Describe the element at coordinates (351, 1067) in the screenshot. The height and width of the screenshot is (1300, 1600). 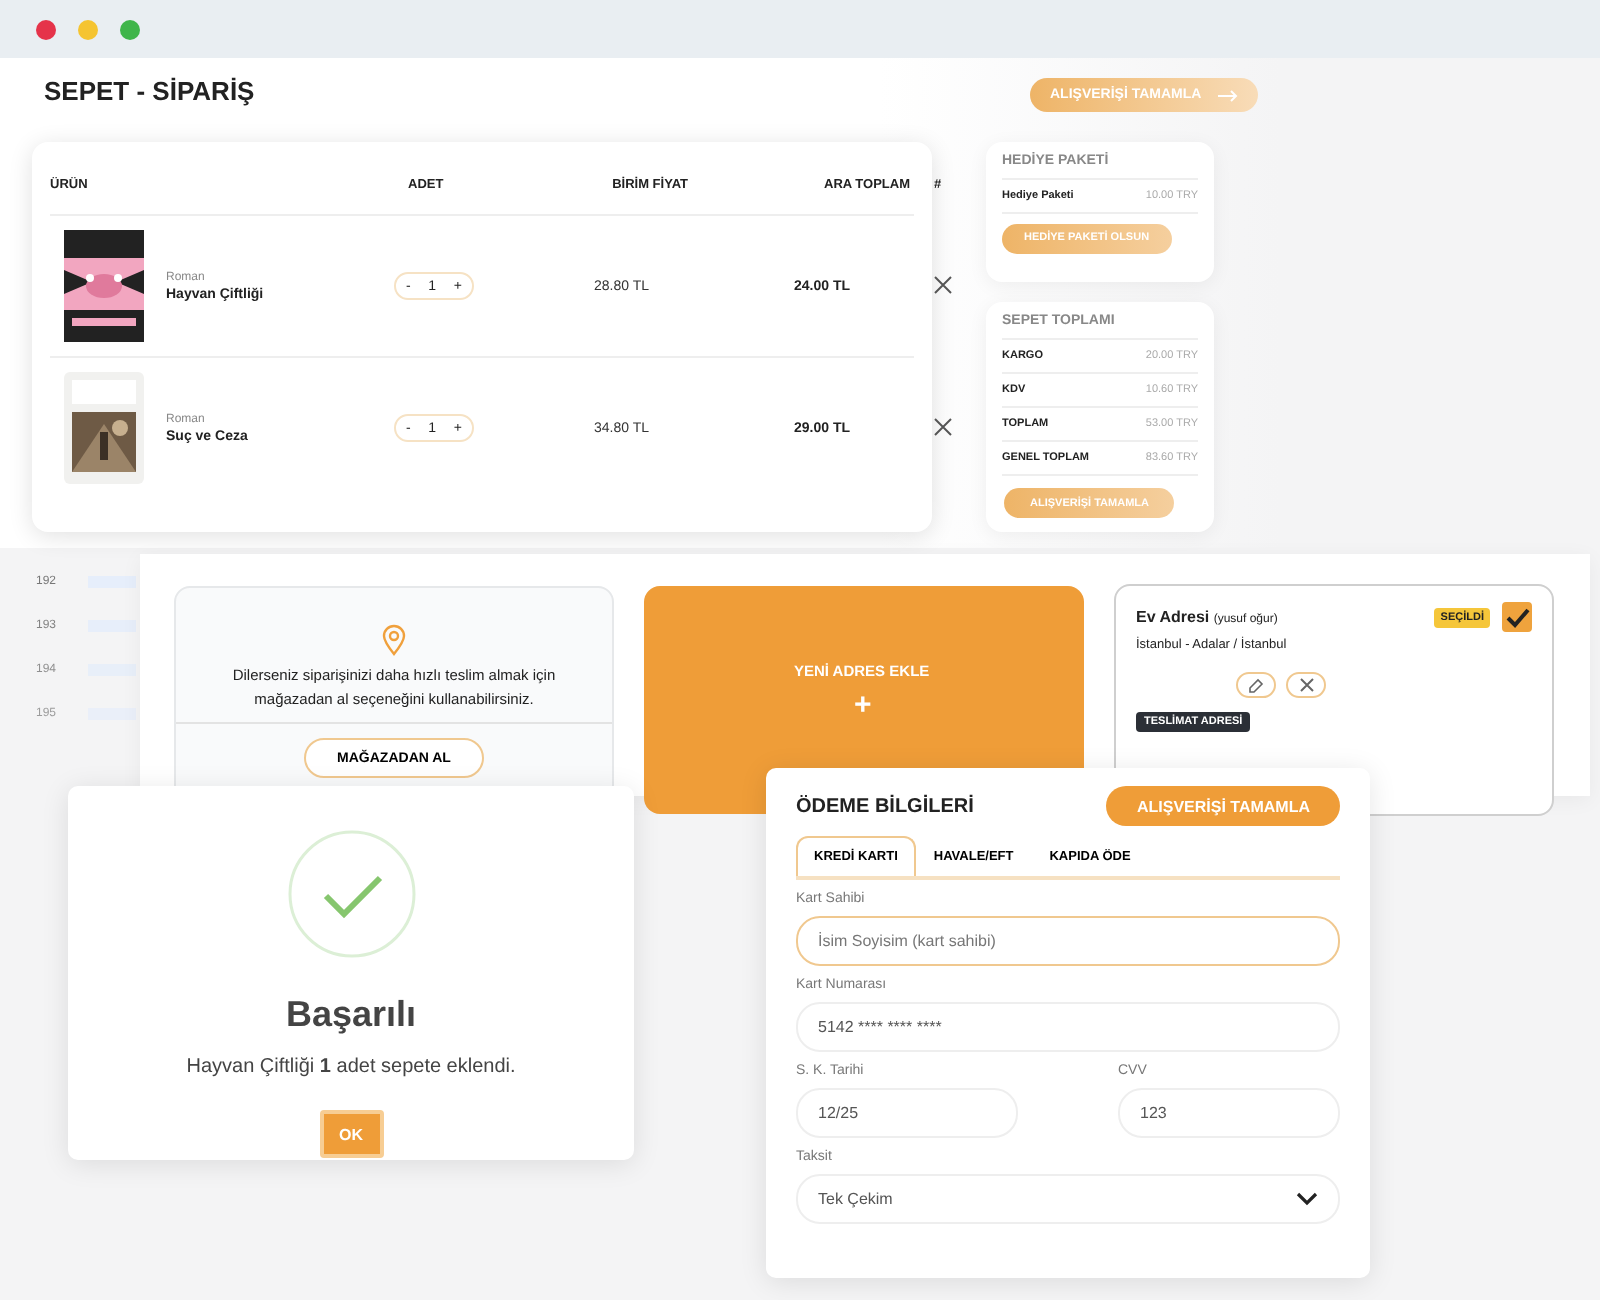
I see `dialog-message: Hayvan Çiftliği 1 adet sepete eklendi.` at that location.